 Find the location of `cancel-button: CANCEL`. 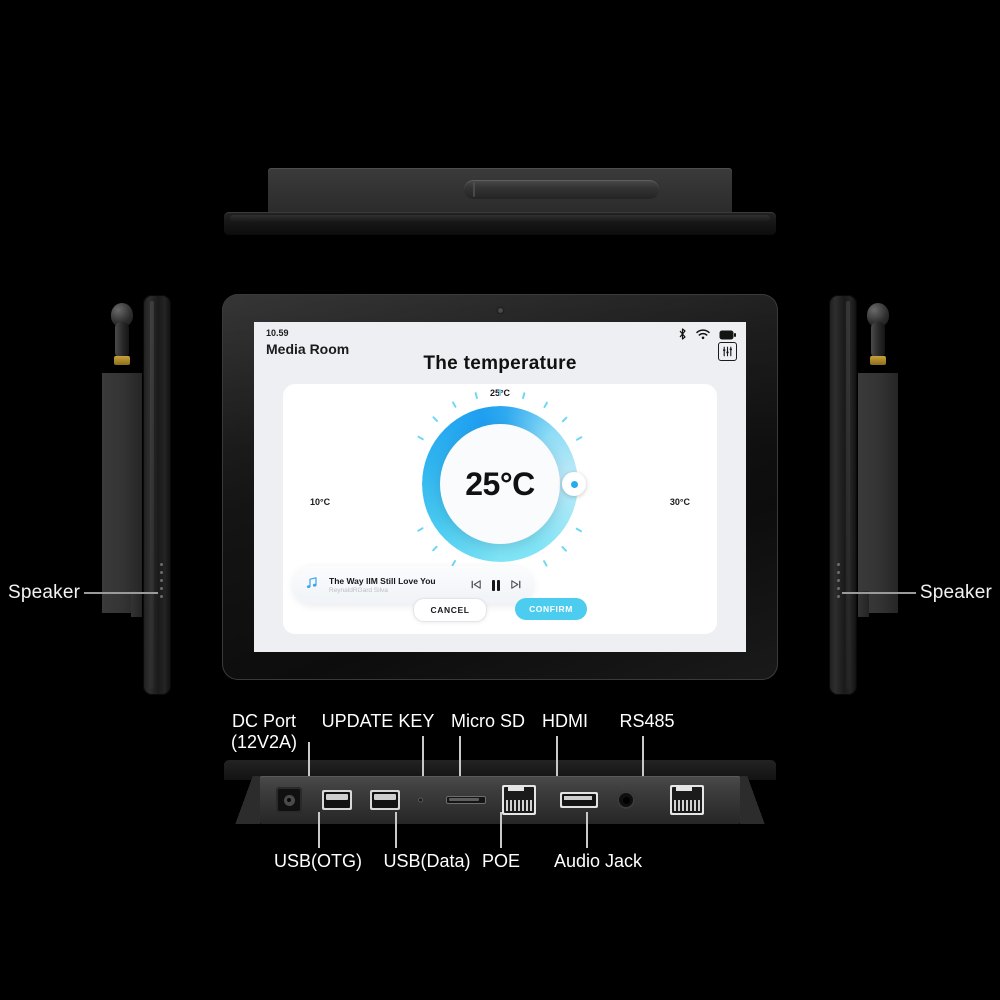

cancel-button: CANCEL is located at coordinates (450, 610).